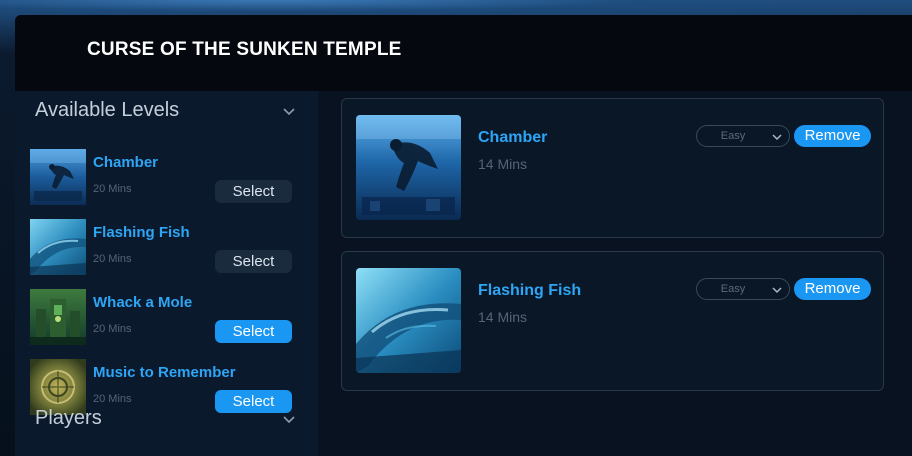 The width and height of the screenshot is (912, 456). What do you see at coordinates (161, 247) in the screenshot?
I see `level-item-flashing-fish: Flashing Fish 20 Mins Select` at bounding box center [161, 247].